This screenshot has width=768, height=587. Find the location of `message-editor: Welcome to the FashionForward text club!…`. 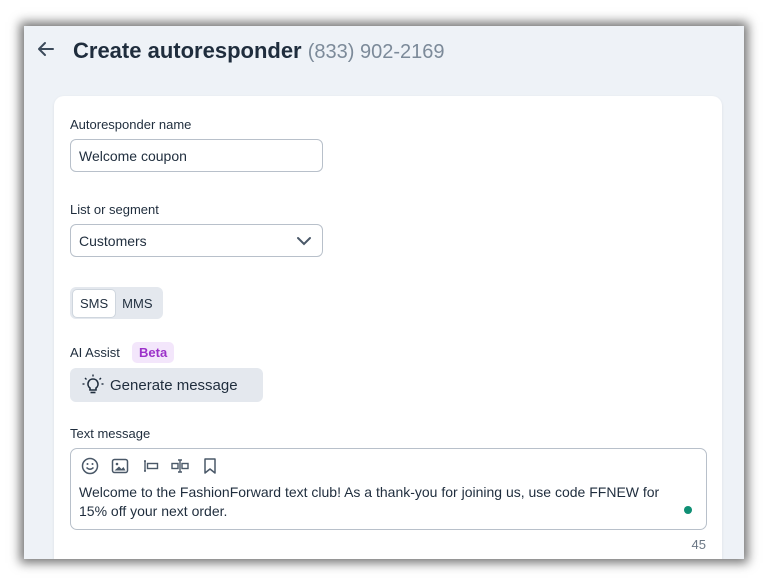

message-editor: Welcome to the FashionForward text club!… is located at coordinates (388, 489).